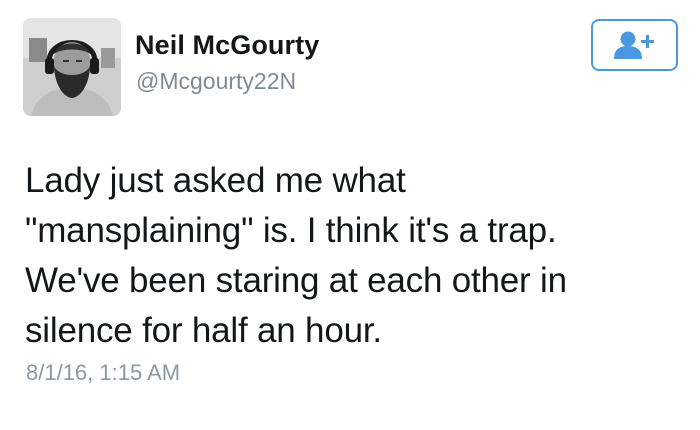  I want to click on author-display-name: Neil McGourty, so click(227, 45).